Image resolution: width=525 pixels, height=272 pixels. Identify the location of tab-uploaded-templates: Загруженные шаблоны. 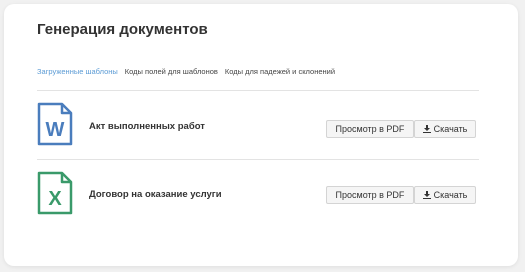
(77, 71).